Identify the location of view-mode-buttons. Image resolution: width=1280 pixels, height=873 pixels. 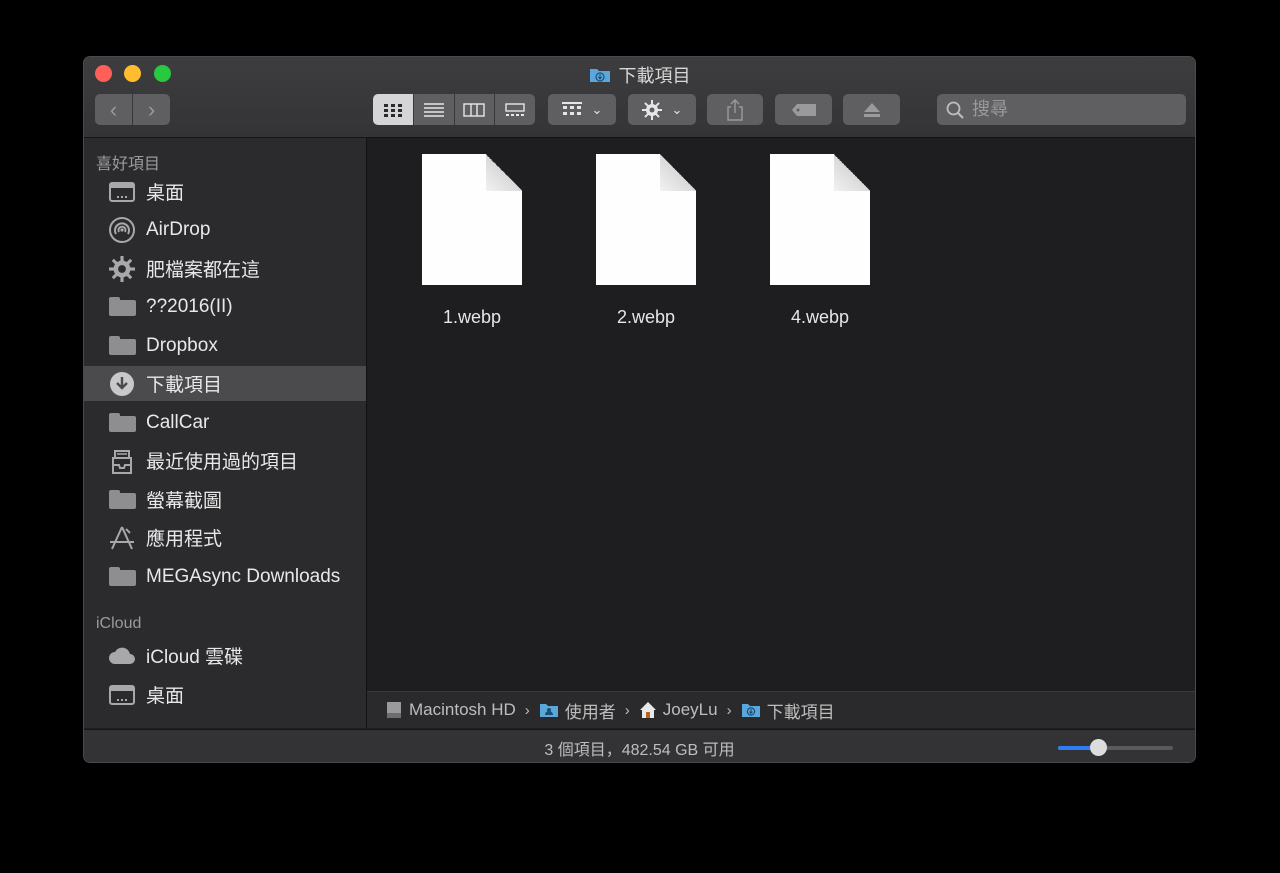
(454, 109).